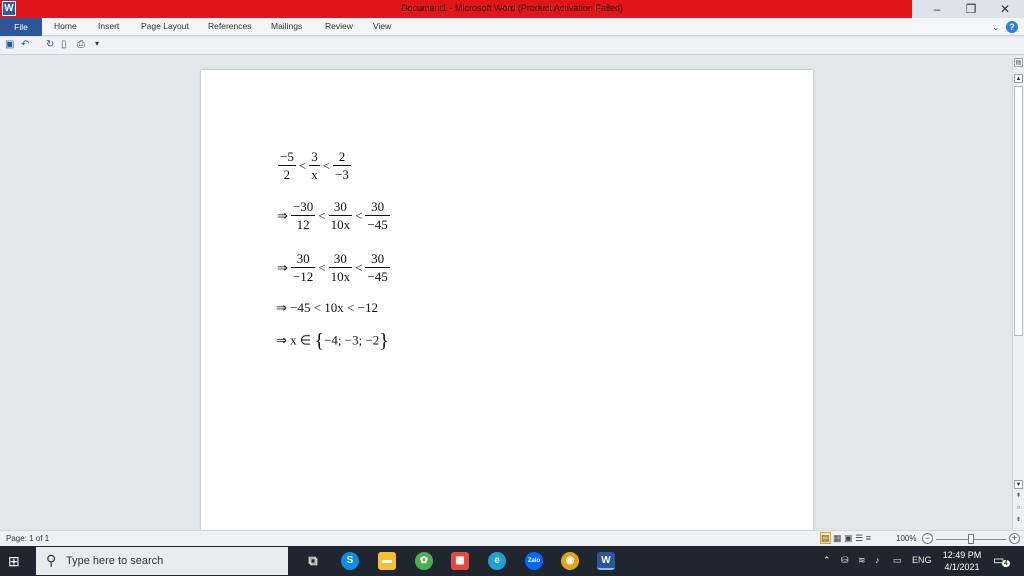 The width and height of the screenshot is (1024, 576). I want to click on browse-object-icon: ○, so click(1018, 508).